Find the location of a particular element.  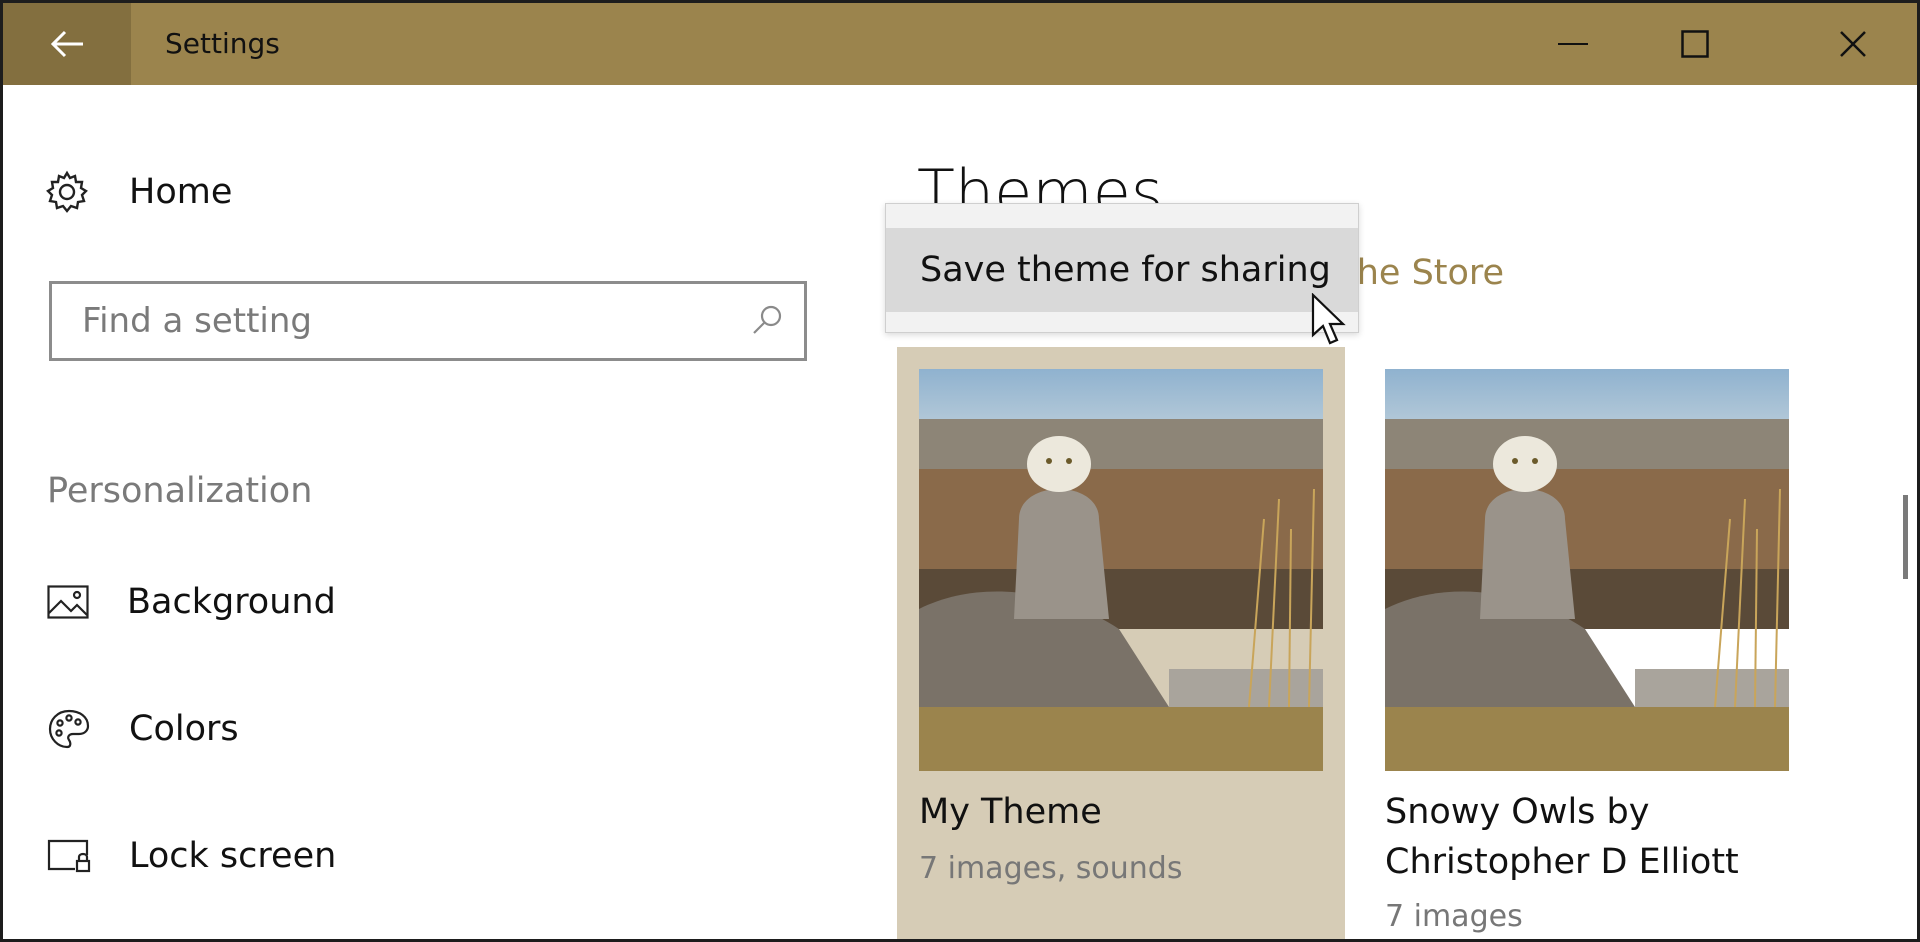

menu-item-save-theme-for-sharing: Save theme for sharing is located at coordinates (1122, 270).